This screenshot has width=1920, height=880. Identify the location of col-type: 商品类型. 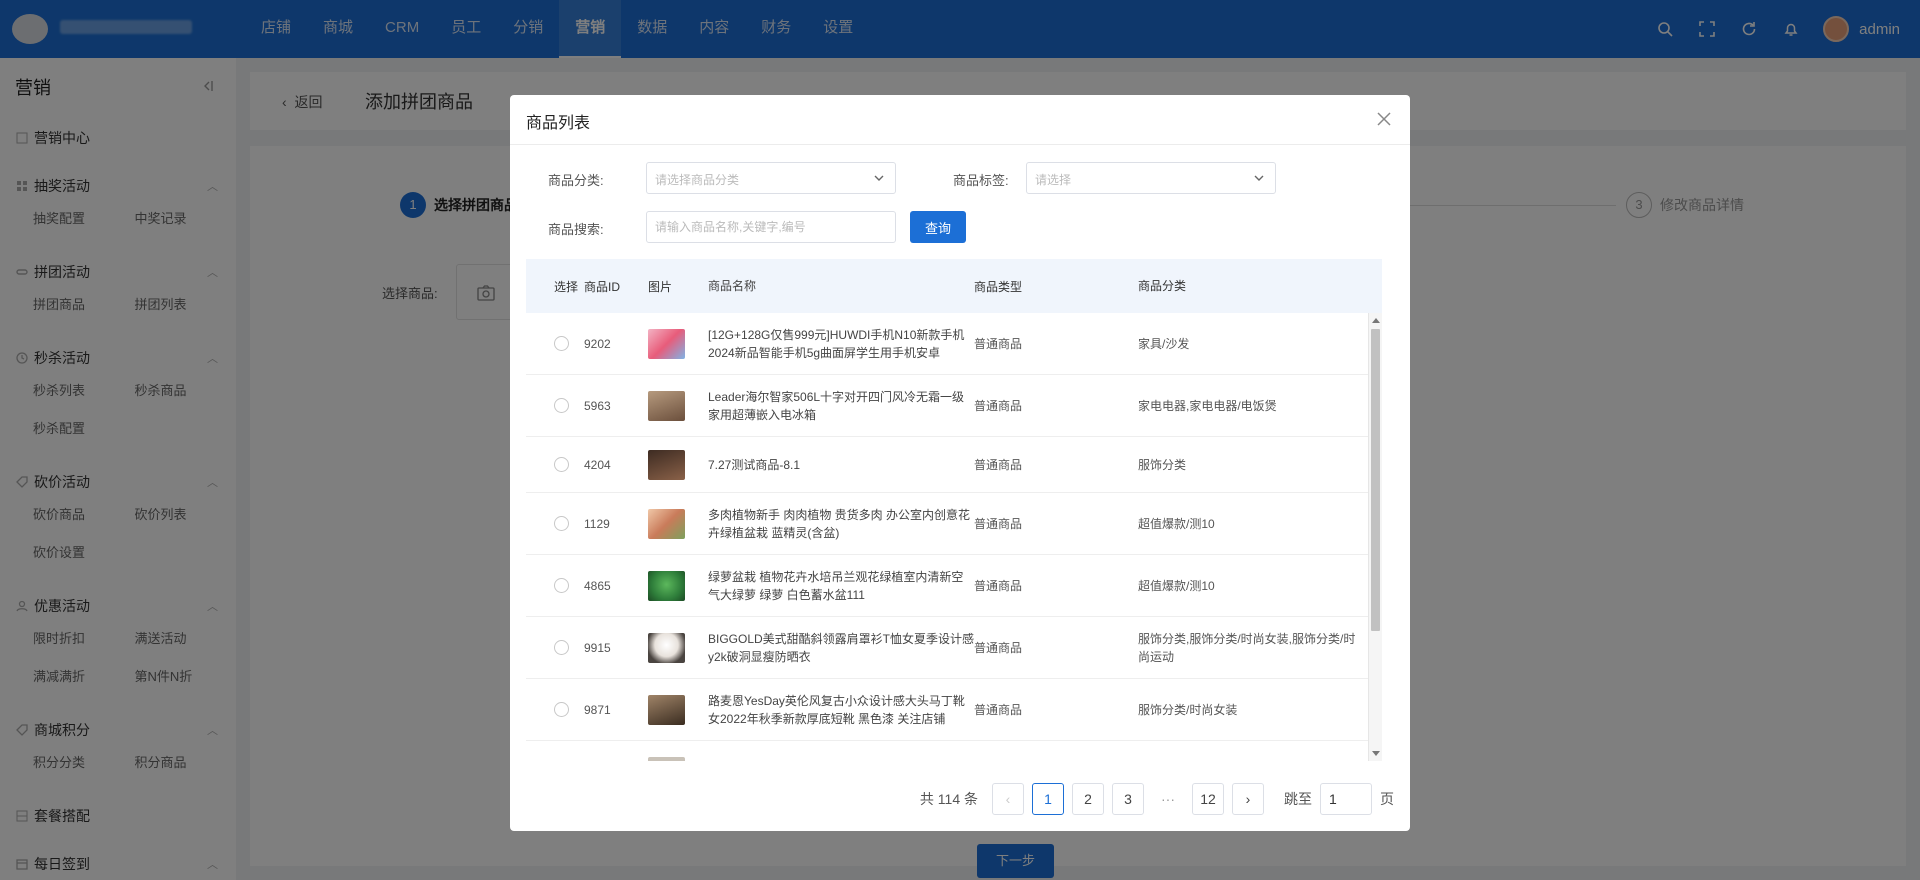
(998, 286).